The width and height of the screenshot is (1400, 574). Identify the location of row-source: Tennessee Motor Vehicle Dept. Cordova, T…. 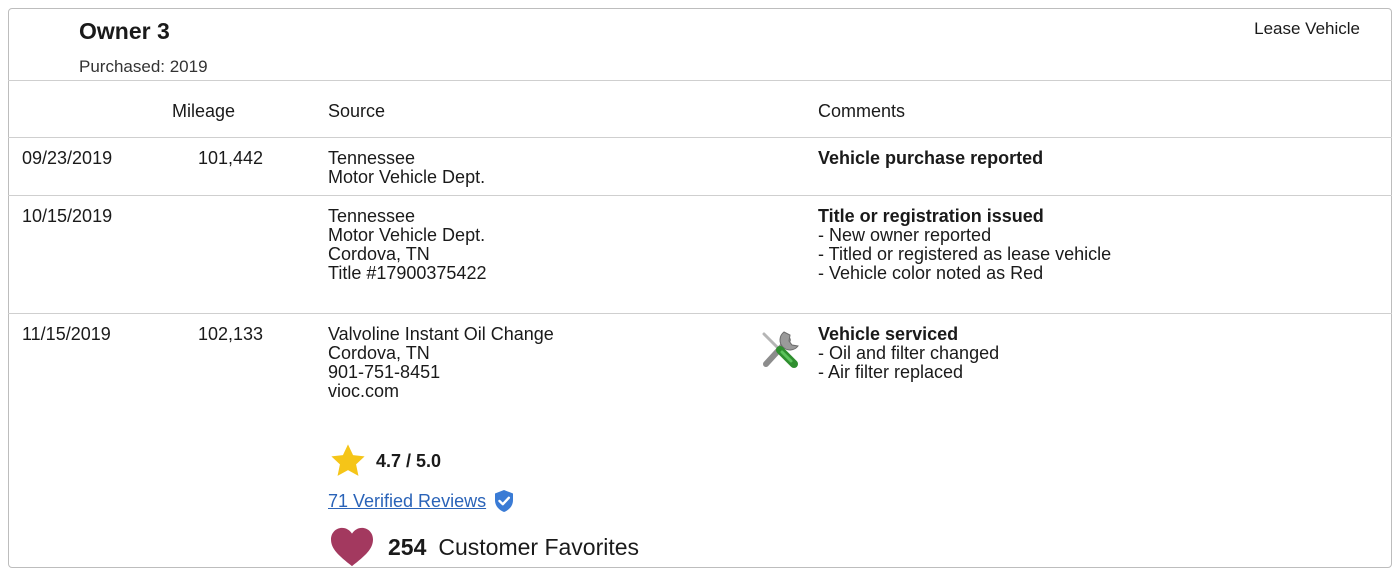
(407, 245).